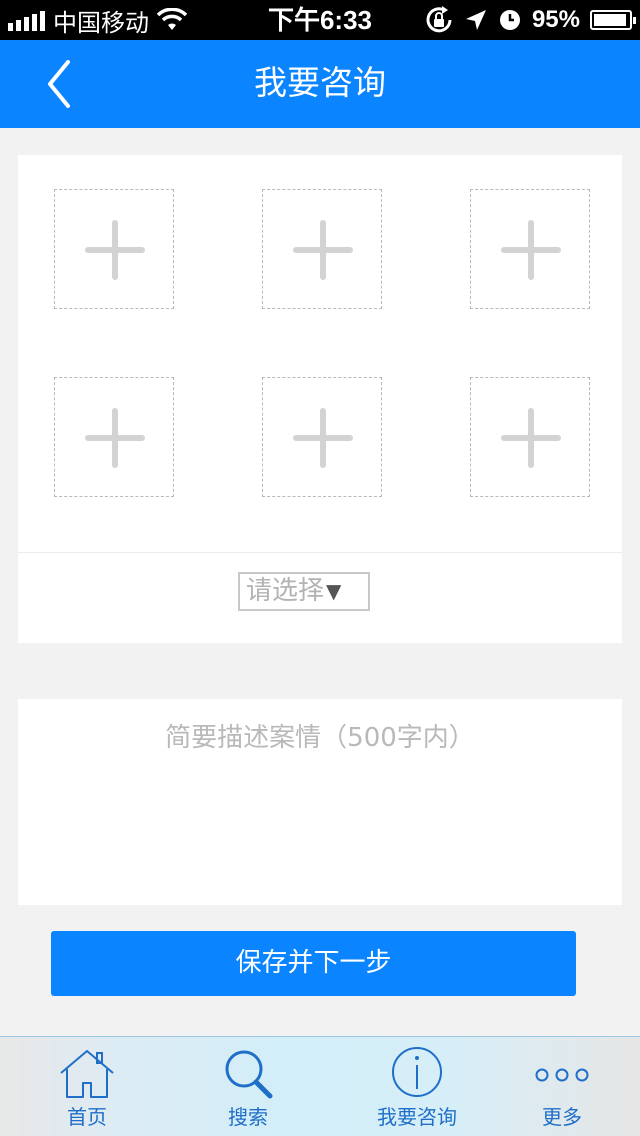 The width and height of the screenshot is (640, 1136). I want to click on divider, so click(320, 552).